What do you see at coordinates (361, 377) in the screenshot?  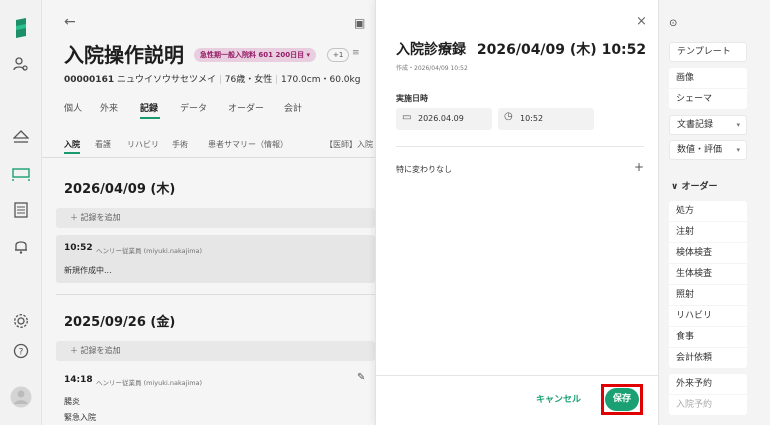 I see `edit-icon: ✎` at bounding box center [361, 377].